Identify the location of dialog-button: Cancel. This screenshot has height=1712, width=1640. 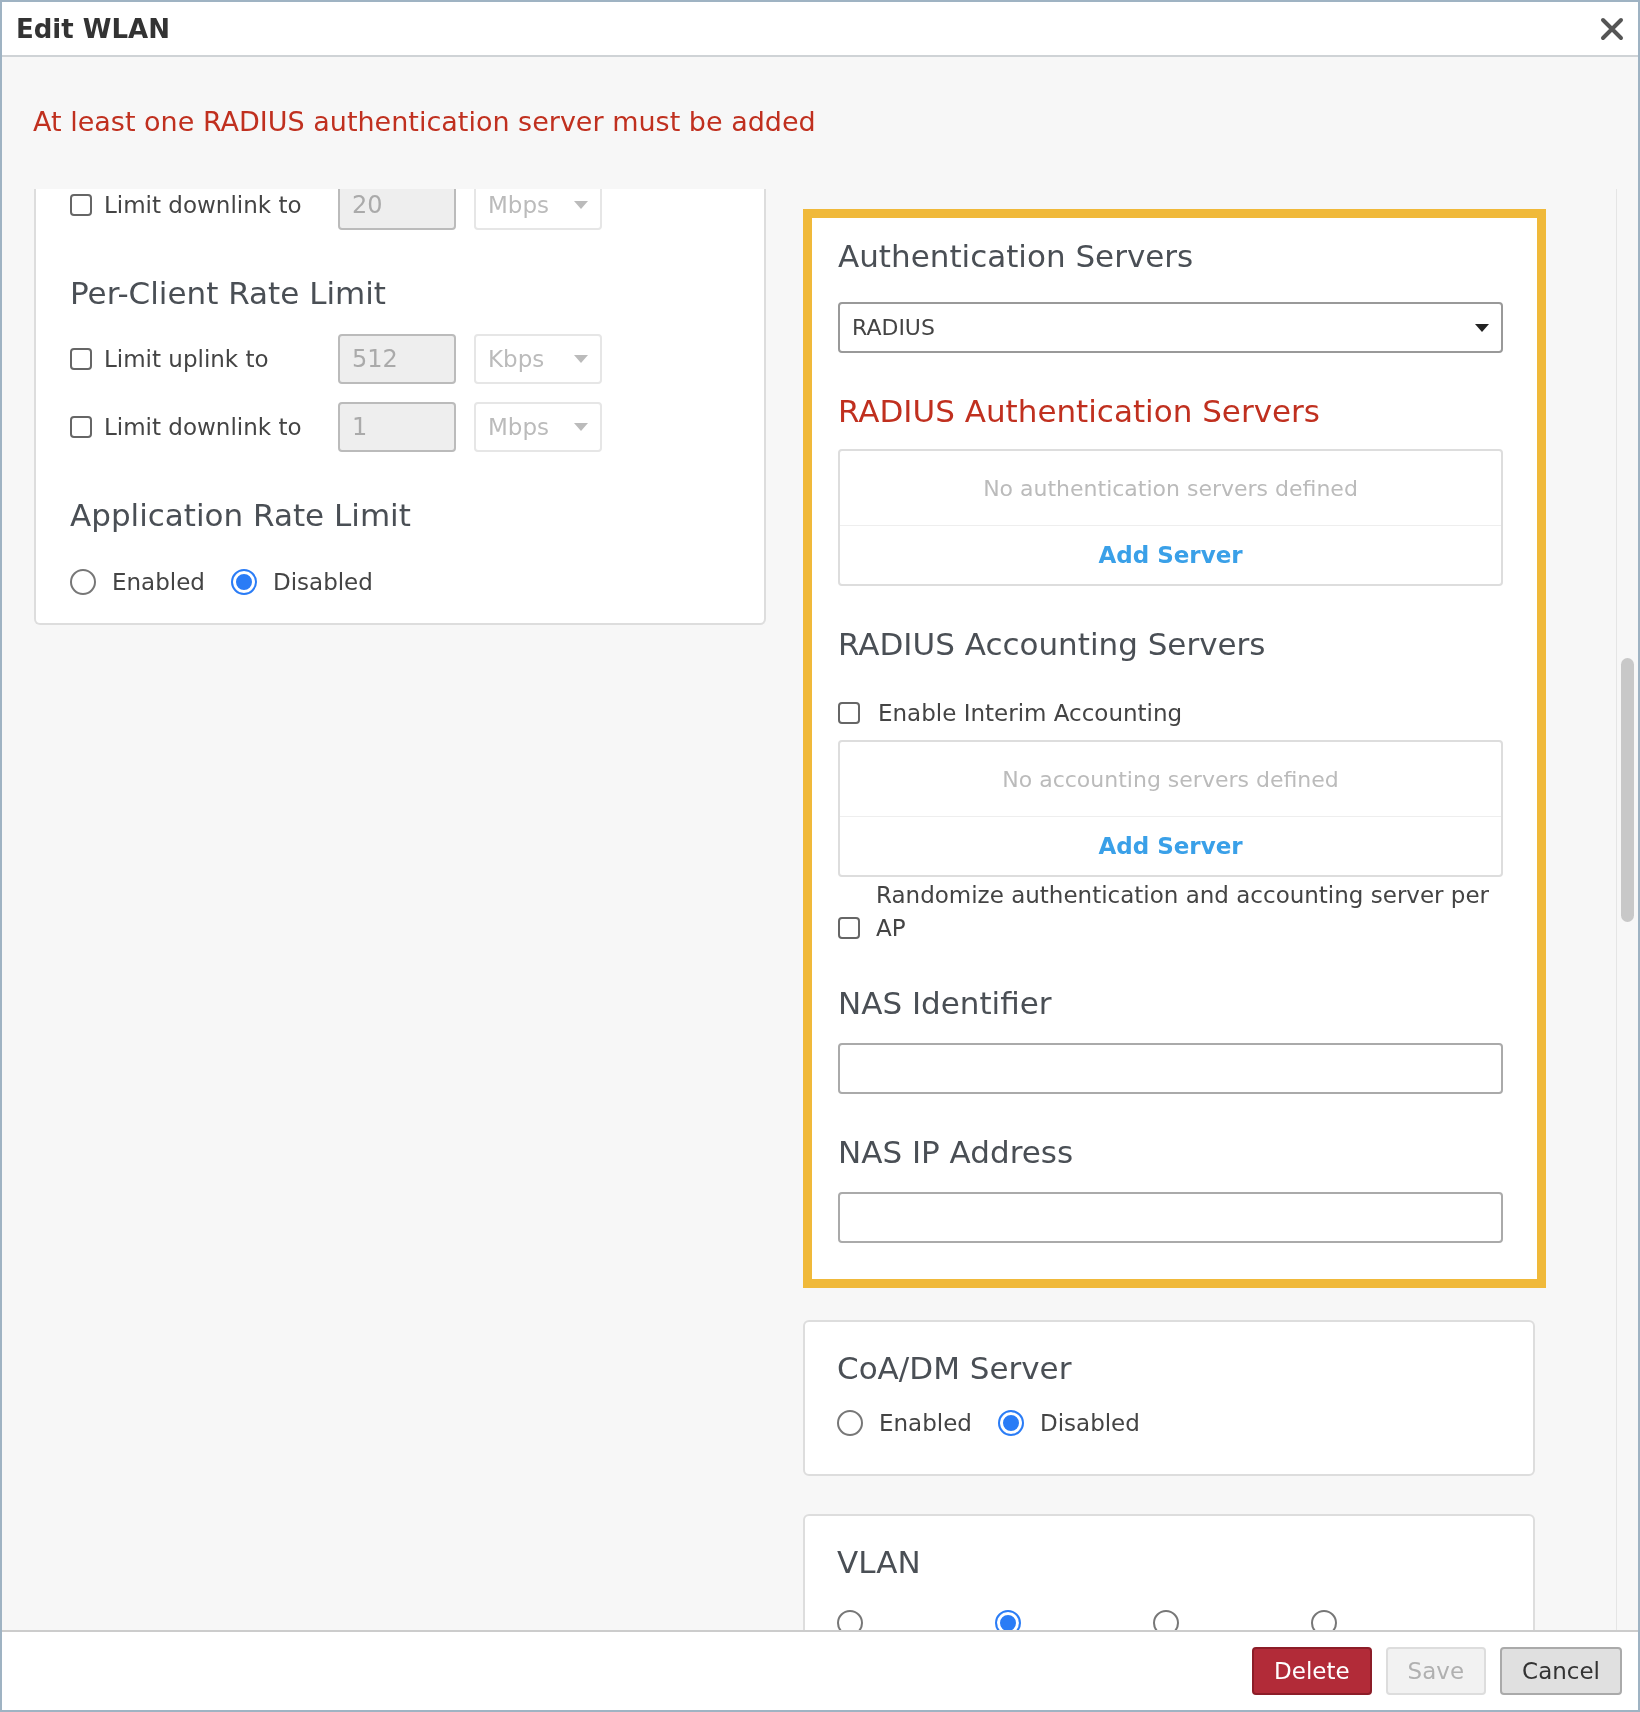
(1561, 1671).